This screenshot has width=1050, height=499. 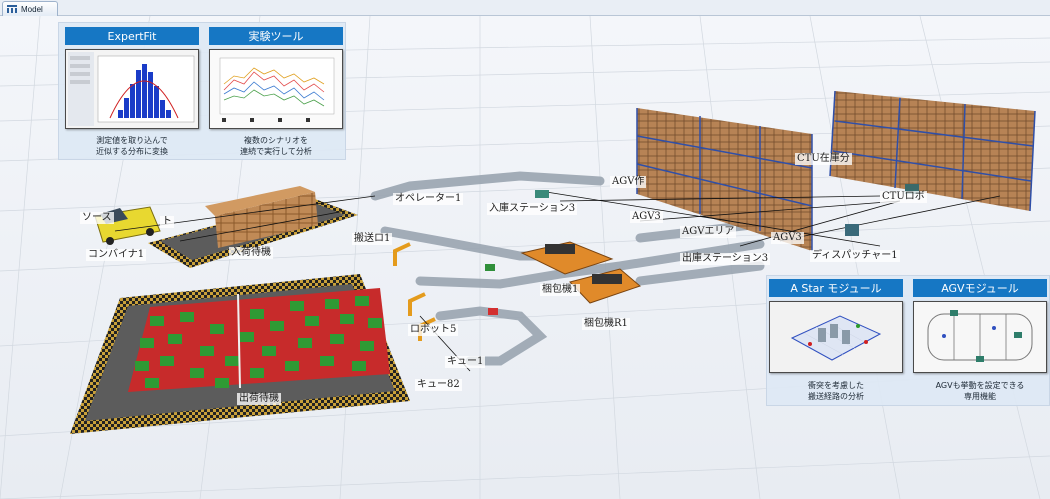 I want to click on tab-strip: Model, so click(x=525, y=8).